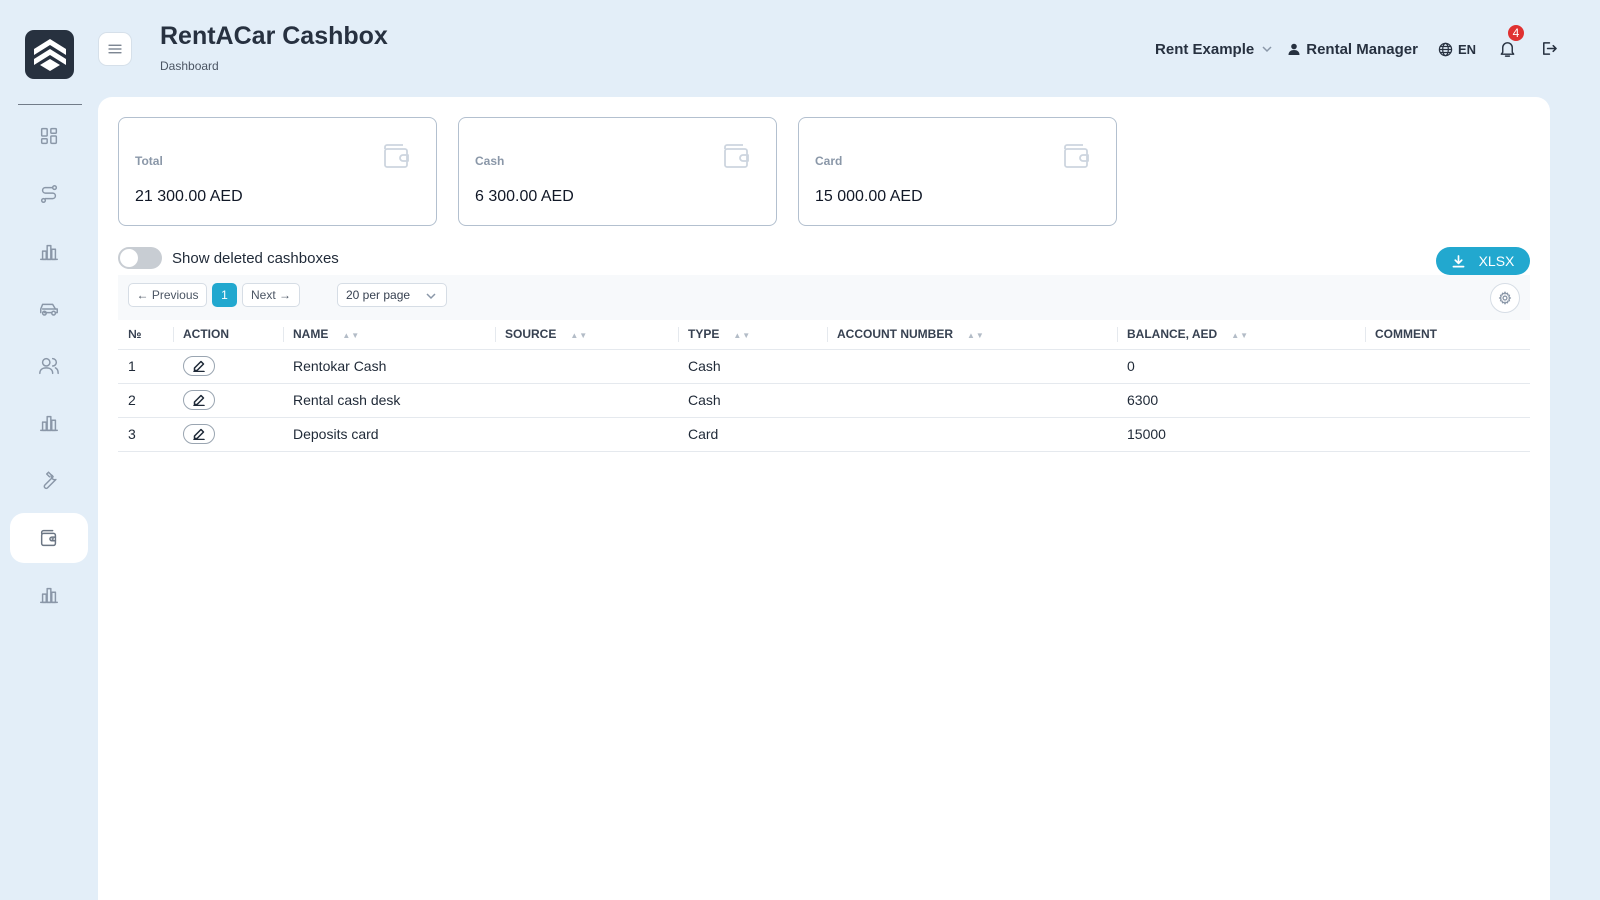 This screenshot has width=1600, height=900. I want to click on logout-button, so click(1549, 49).